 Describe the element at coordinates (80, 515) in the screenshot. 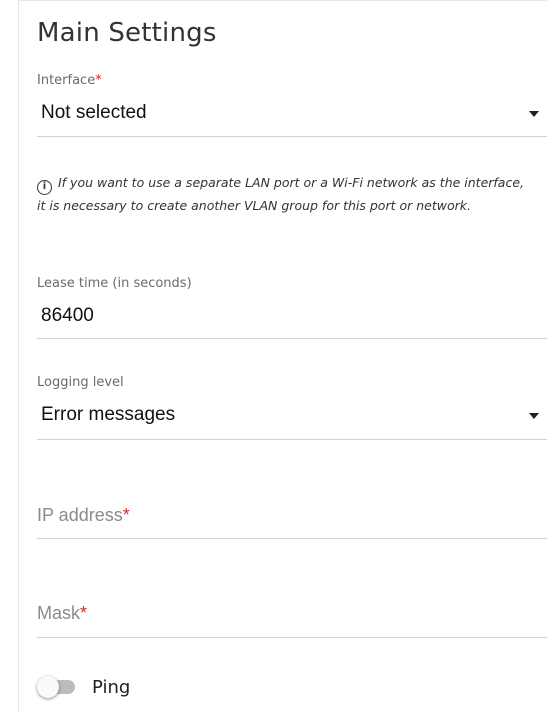

I see `ip-address-placeholder-text: IP address` at that location.